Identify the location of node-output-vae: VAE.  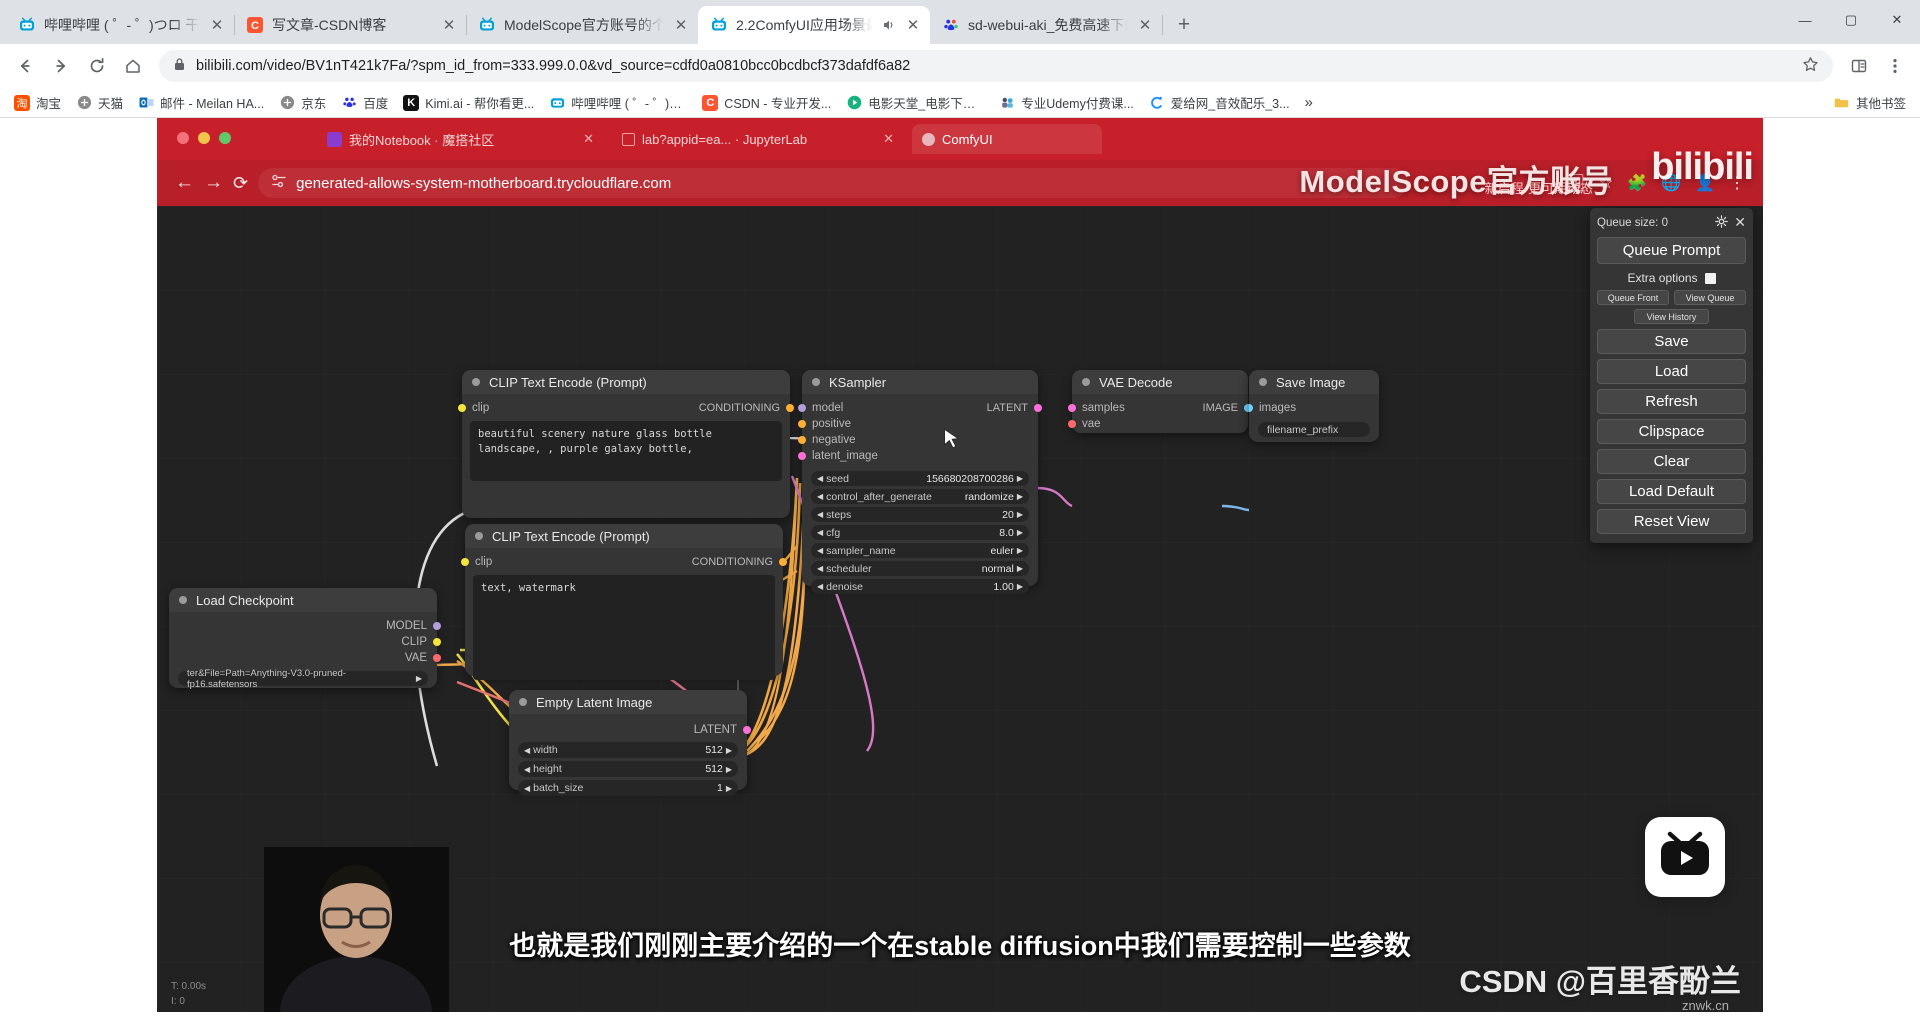
(305, 658).